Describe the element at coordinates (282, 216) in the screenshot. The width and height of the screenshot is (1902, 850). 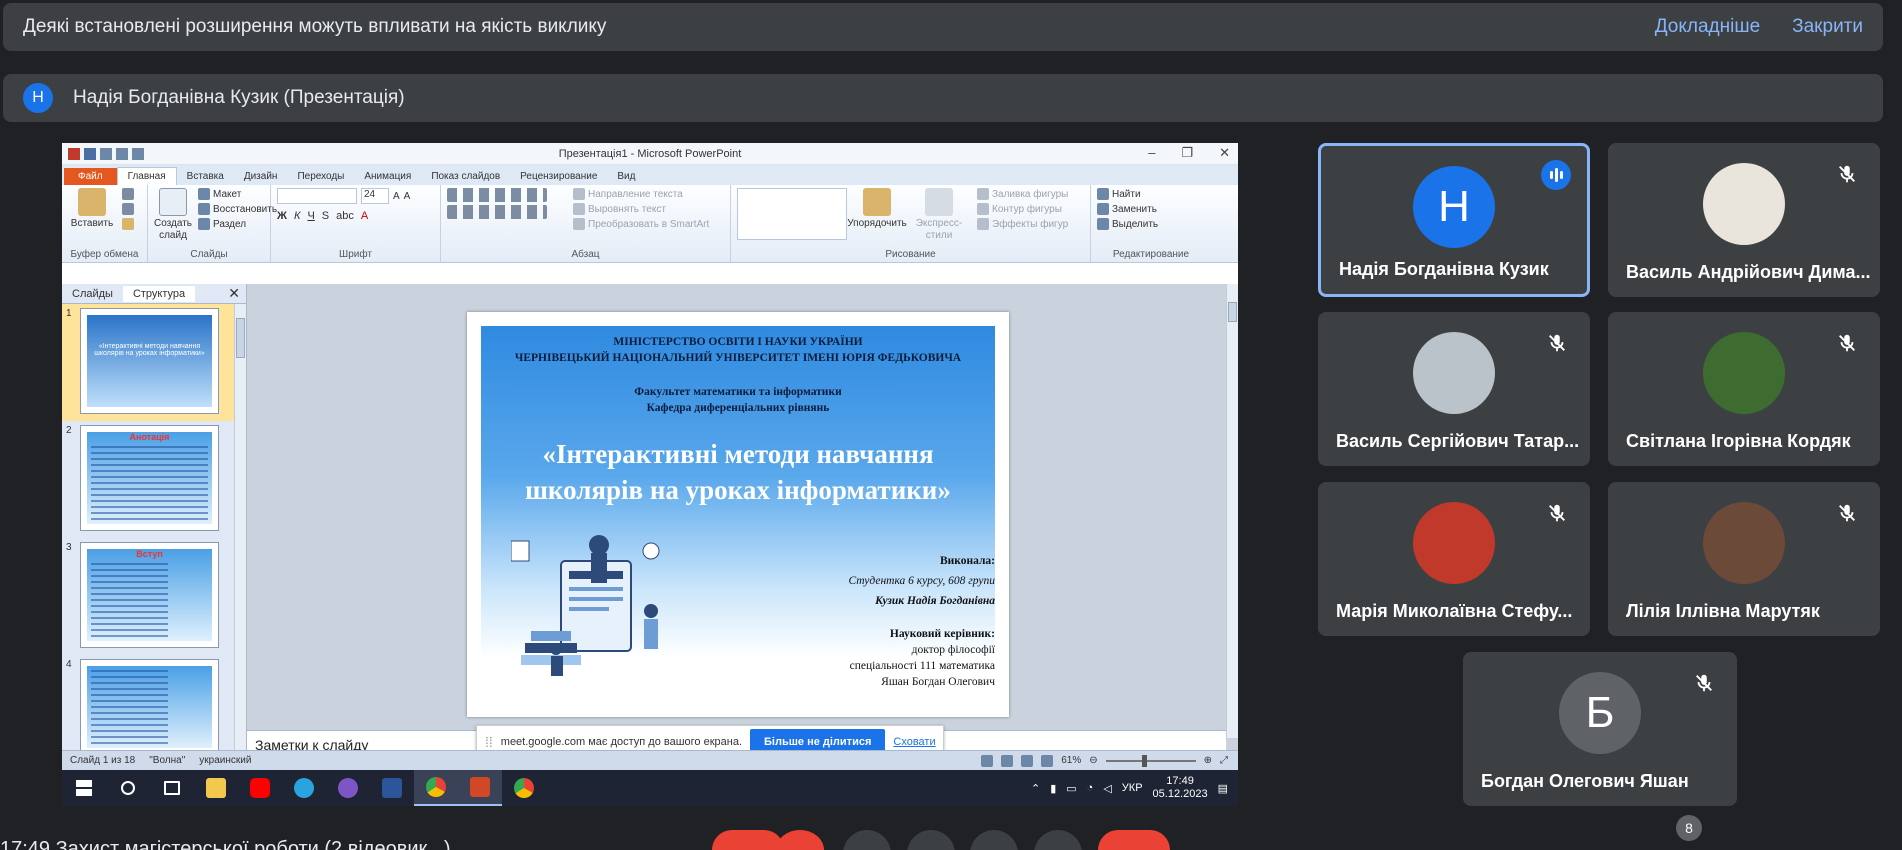
I see `bold-icon: Ж` at that location.